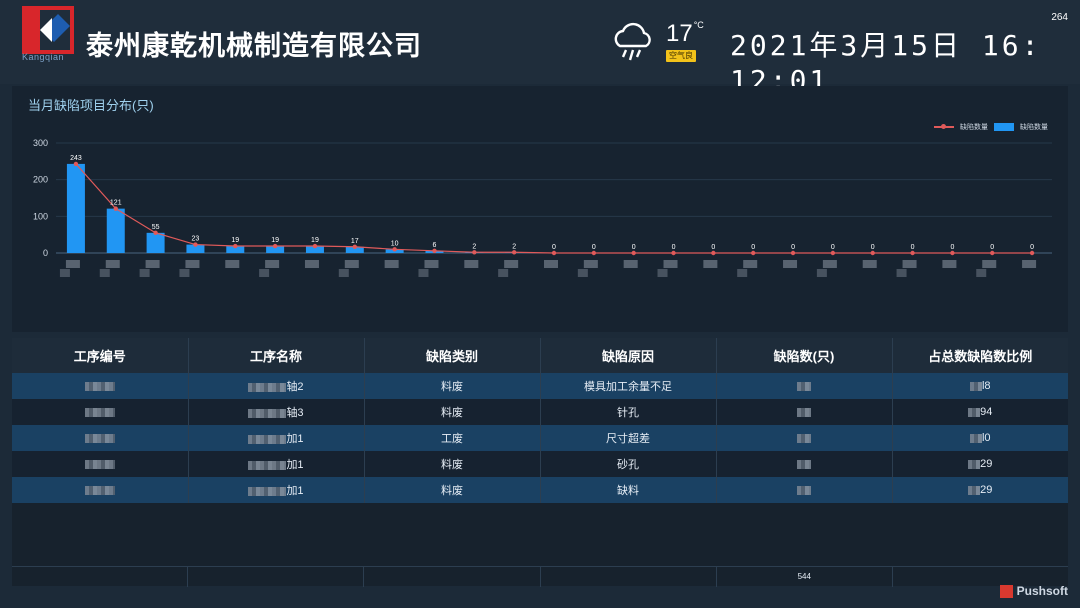  What do you see at coordinates (75, 208) in the screenshot?
I see `bar` at bounding box center [75, 208].